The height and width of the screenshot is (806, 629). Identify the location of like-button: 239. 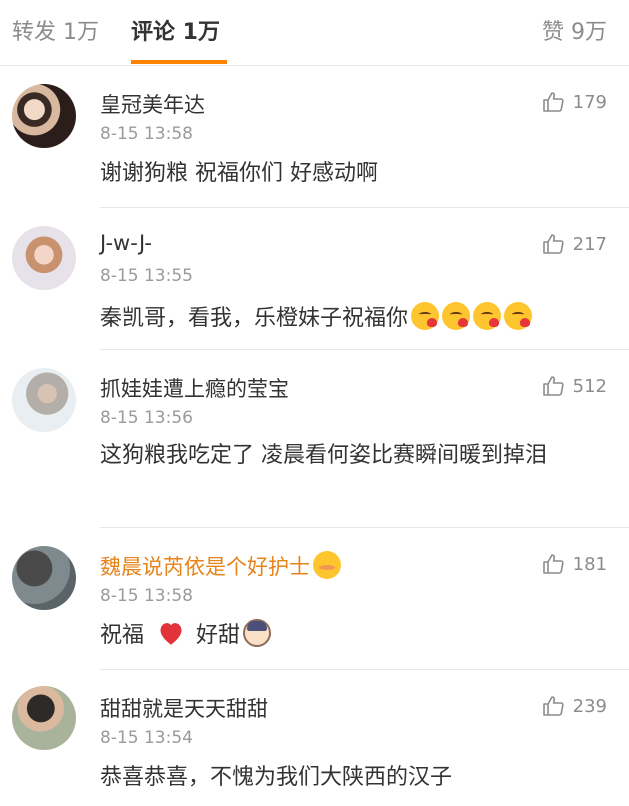
(574, 706).